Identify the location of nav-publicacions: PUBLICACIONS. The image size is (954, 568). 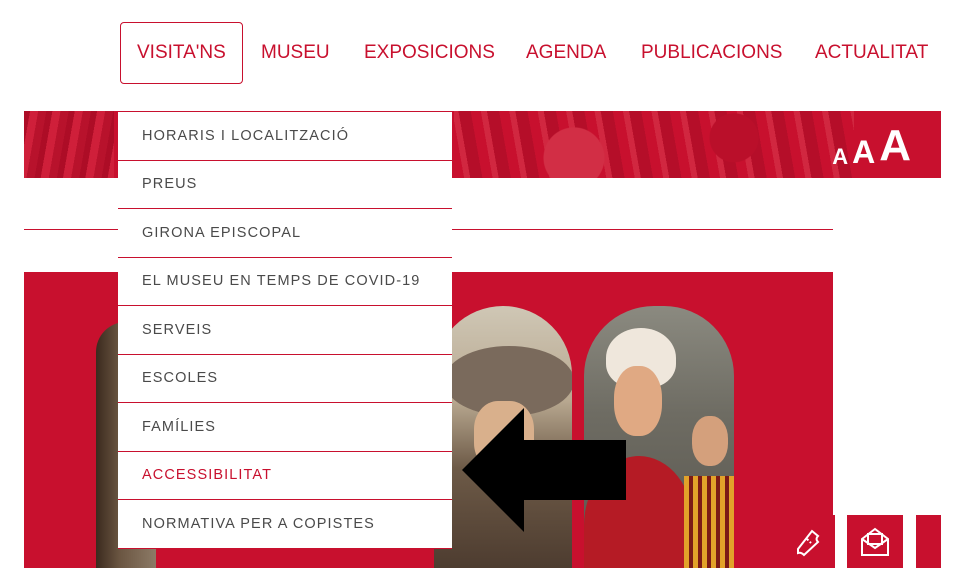
(711, 53).